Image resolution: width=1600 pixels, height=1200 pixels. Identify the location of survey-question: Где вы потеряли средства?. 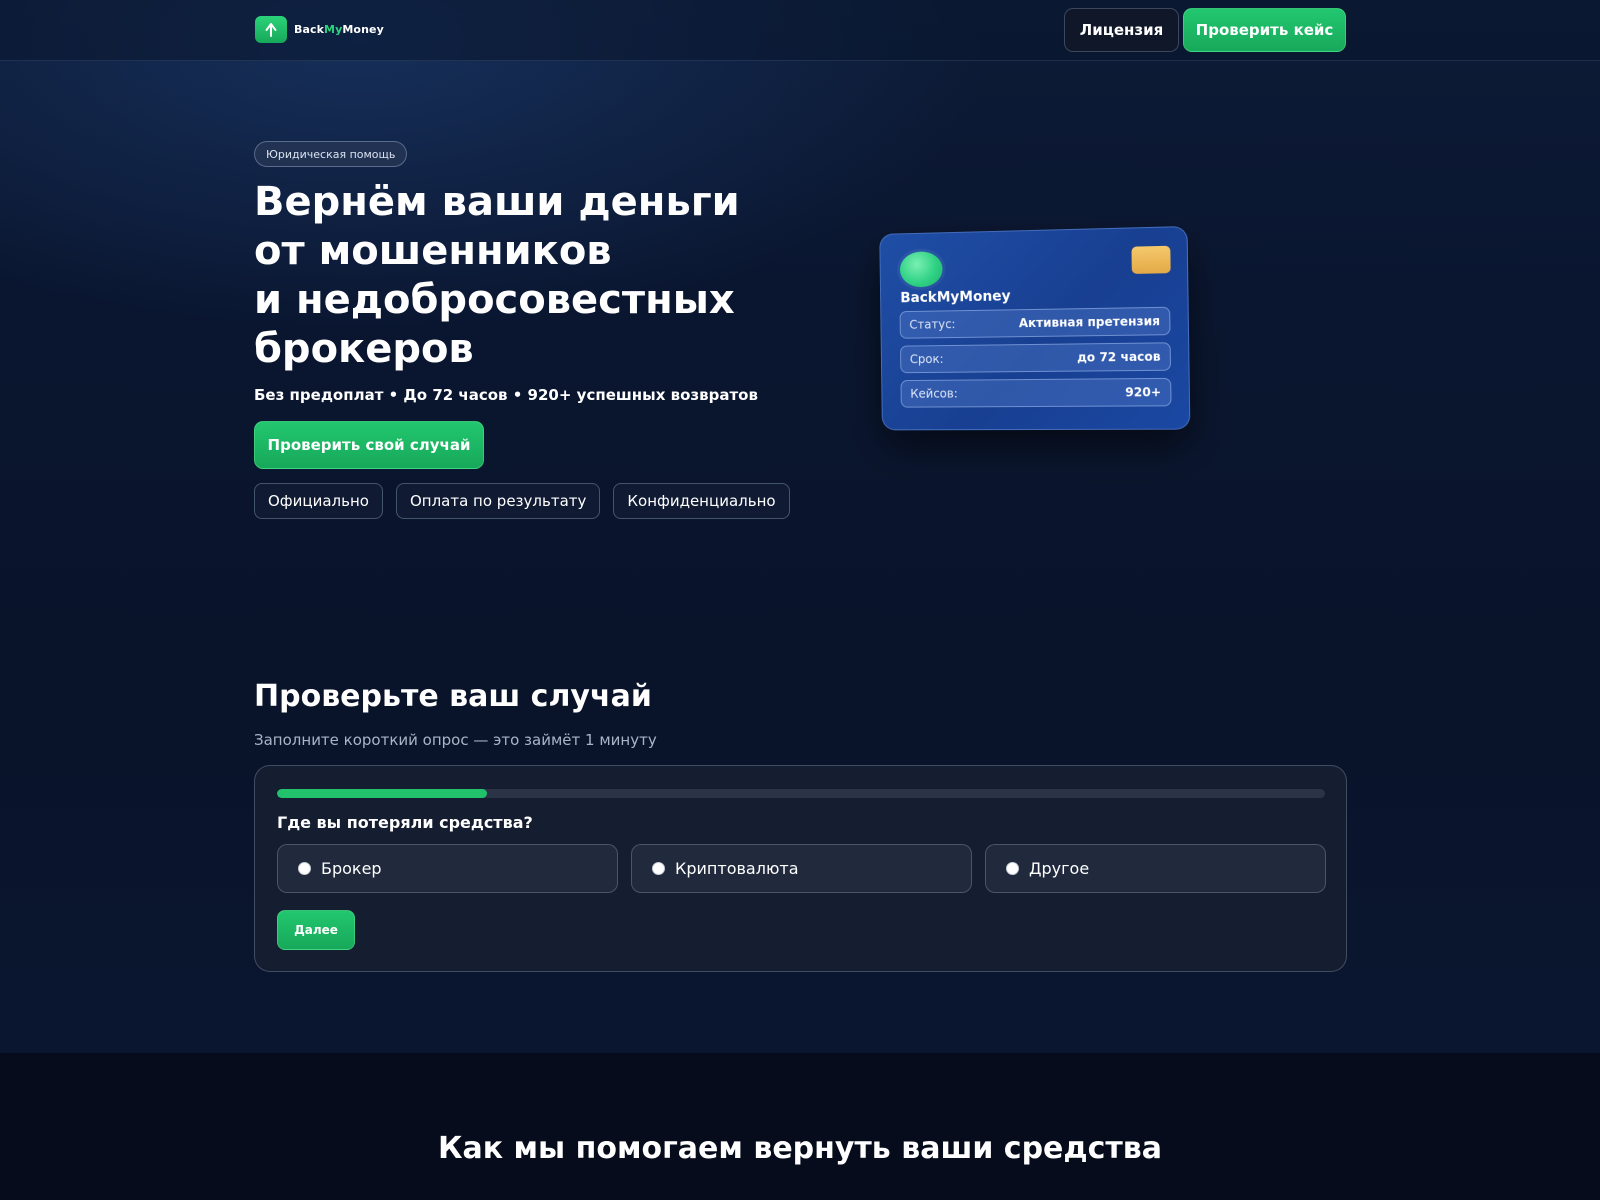
(405, 822).